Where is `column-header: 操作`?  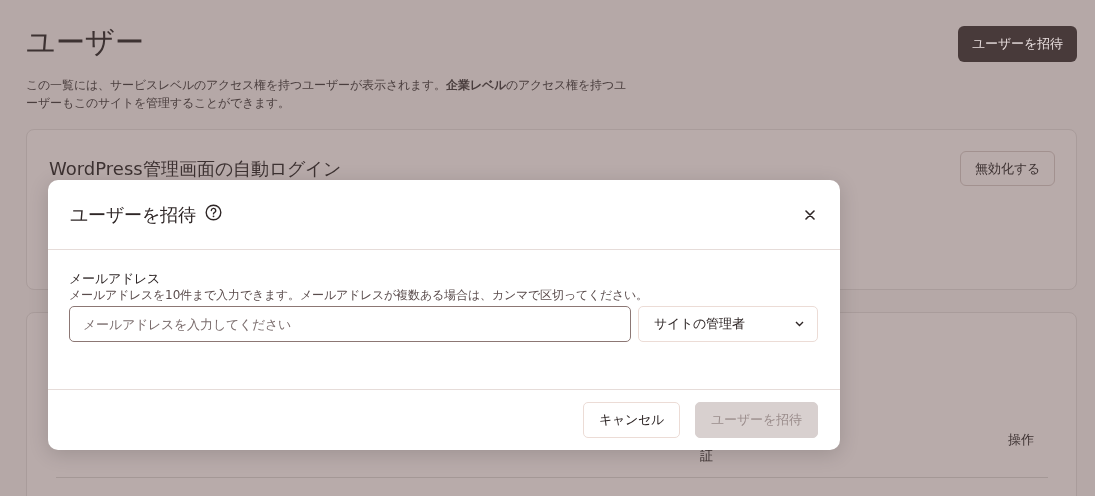
column-header: 操作 is located at coordinates (1021, 440).